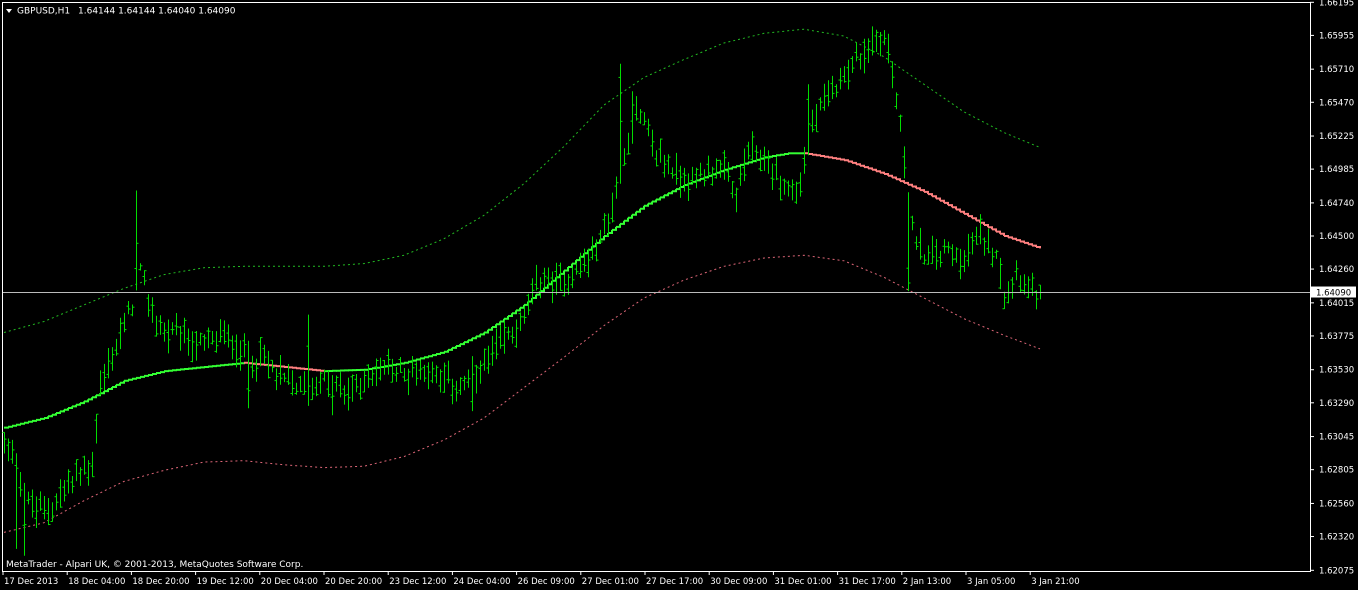 The image size is (1358, 590). What do you see at coordinates (1055, 582) in the screenshot?
I see `x-tick-label: 3 Jan 21:00` at bounding box center [1055, 582].